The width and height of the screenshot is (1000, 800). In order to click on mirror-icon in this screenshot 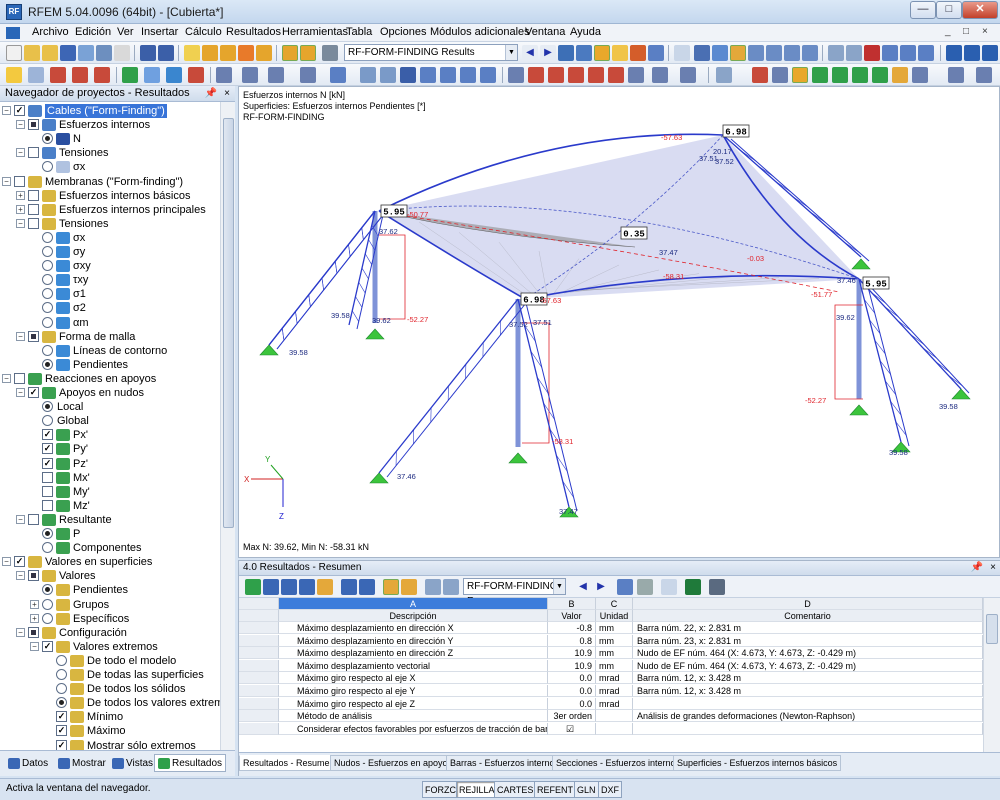, I will do `click(428, 75)`.